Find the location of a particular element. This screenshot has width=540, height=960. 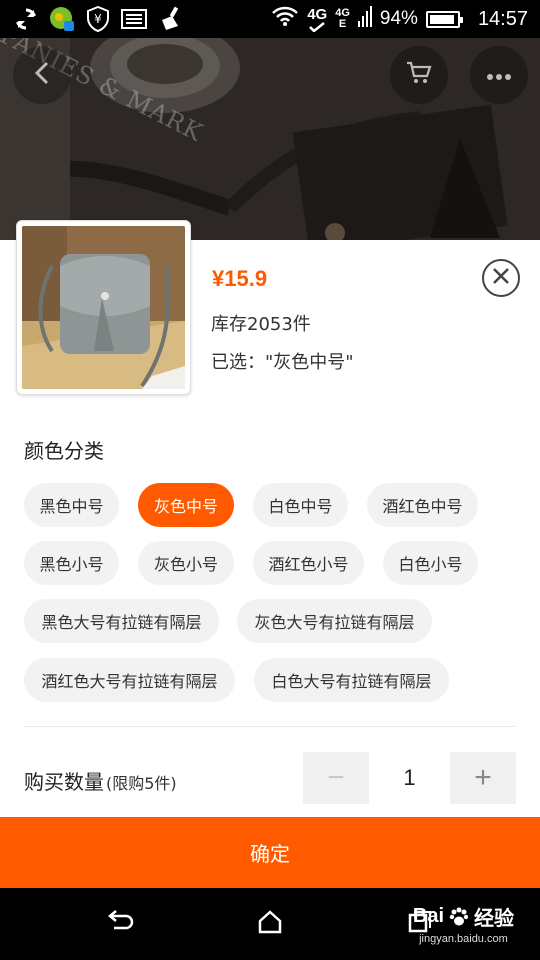

home-icon is located at coordinates (270, 924).